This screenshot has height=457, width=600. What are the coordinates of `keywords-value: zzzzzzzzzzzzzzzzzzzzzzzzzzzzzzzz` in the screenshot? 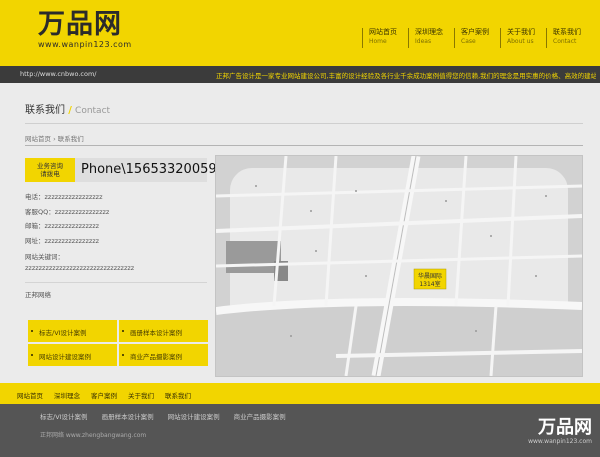 It's located at (80, 268).